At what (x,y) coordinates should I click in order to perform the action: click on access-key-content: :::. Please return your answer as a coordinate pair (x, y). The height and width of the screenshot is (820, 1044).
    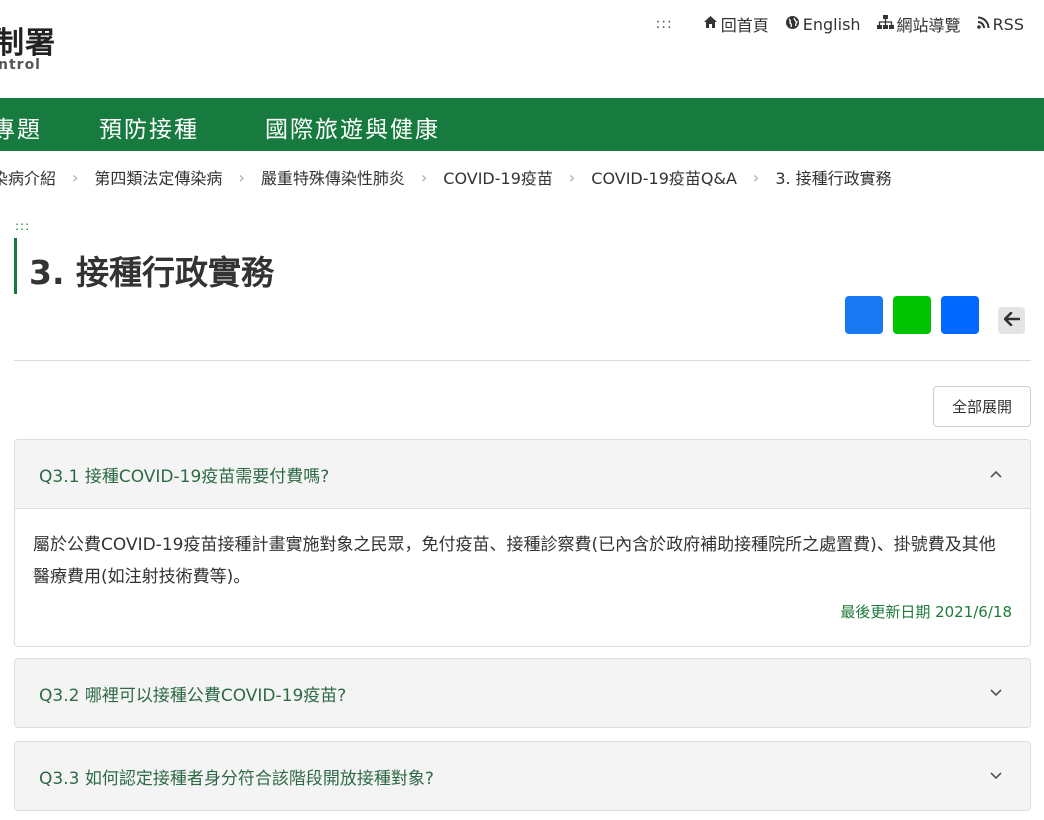
    Looking at the image, I should click on (22, 226).